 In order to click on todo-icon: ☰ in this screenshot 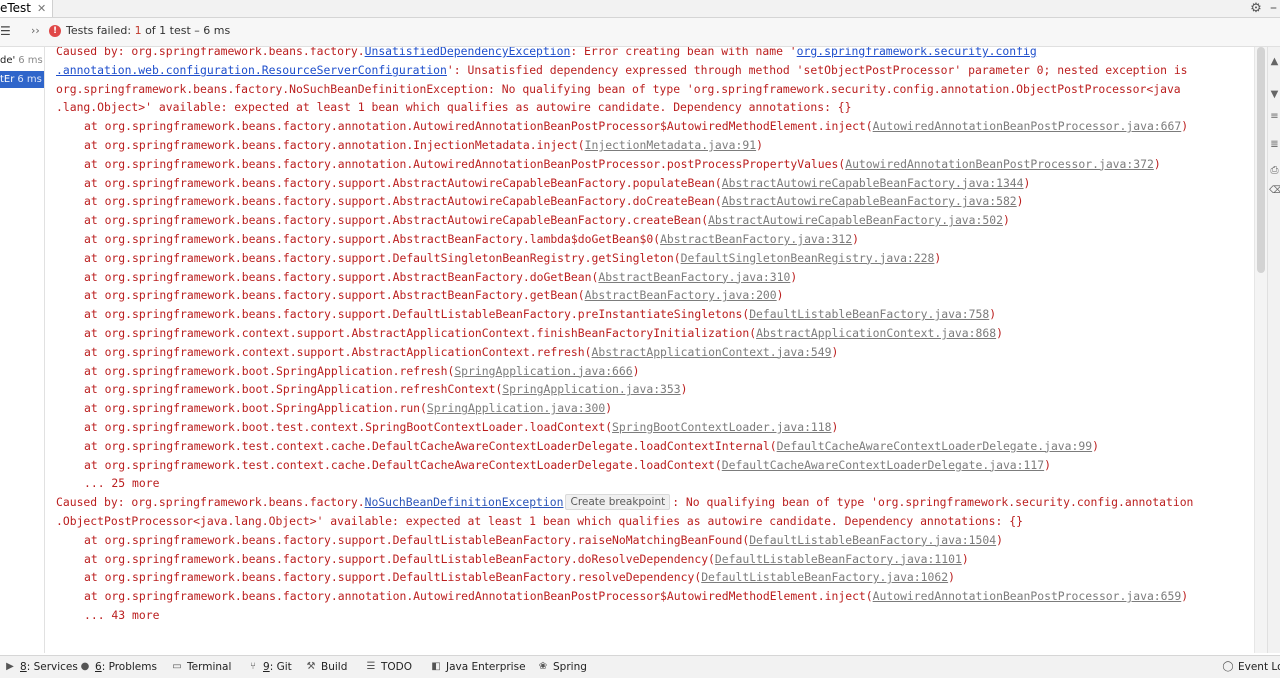, I will do `click(371, 666)`.